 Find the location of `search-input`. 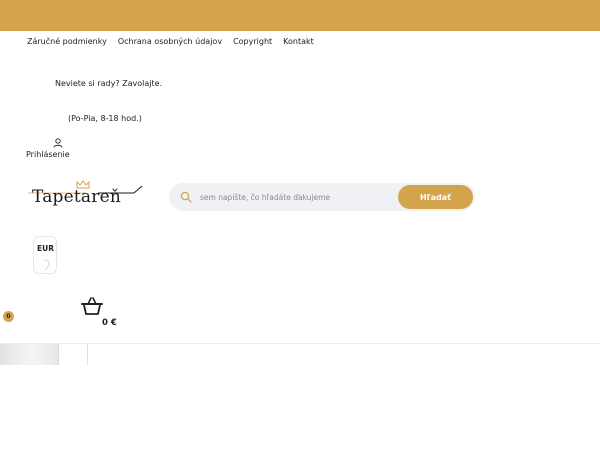

search-input is located at coordinates (295, 197).